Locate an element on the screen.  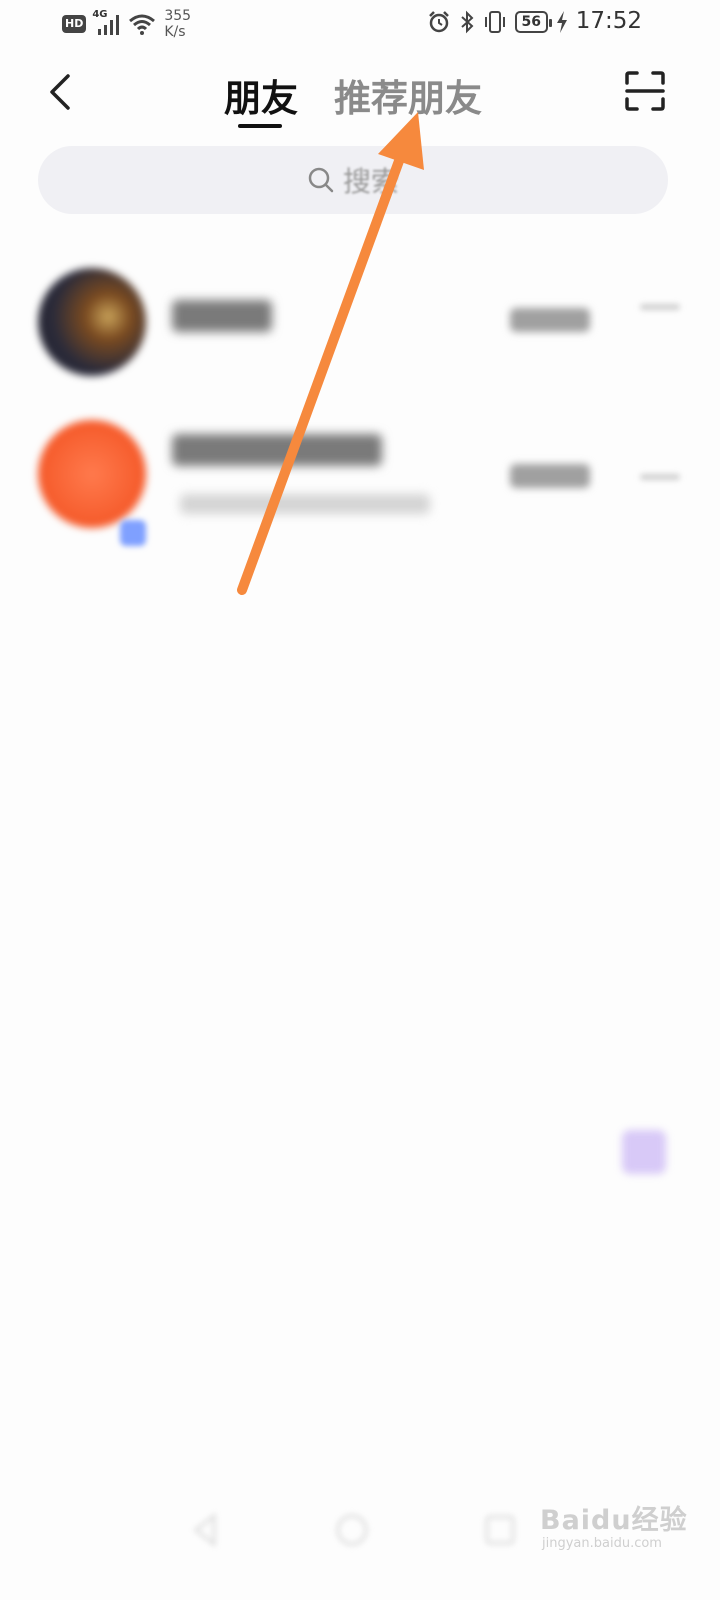
tab-recommended-friends: 推荐朋友 is located at coordinates (408, 95).